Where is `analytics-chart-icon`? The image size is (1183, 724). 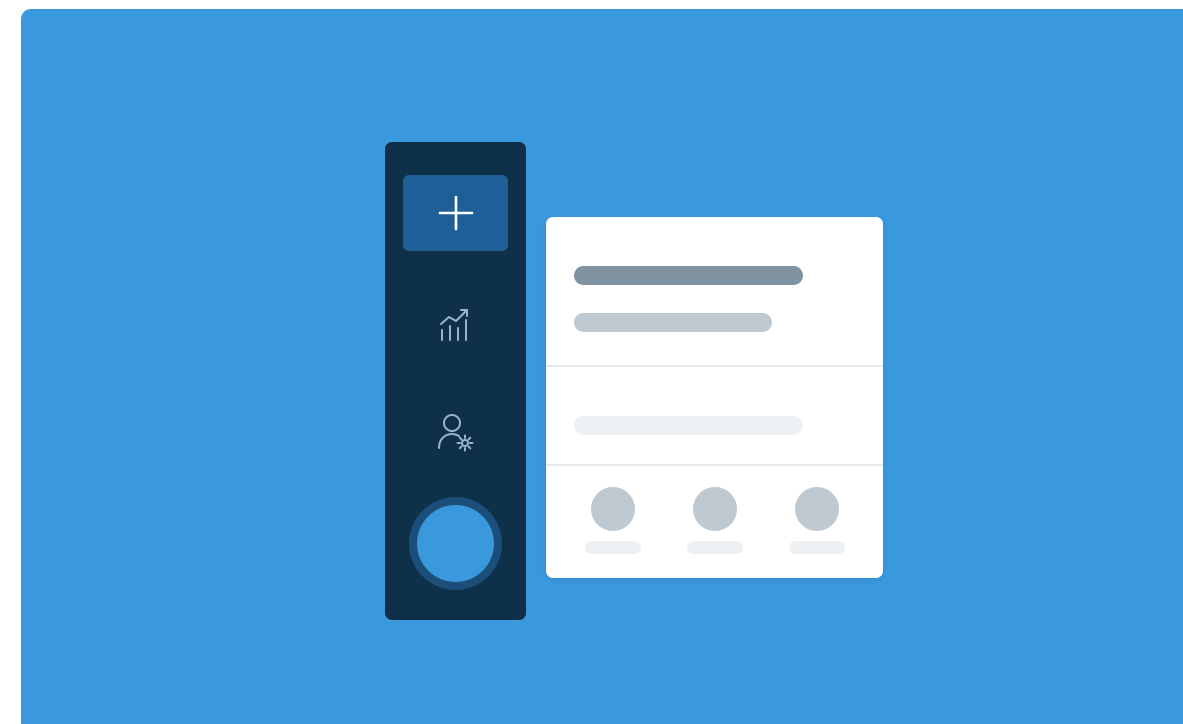 analytics-chart-icon is located at coordinates (453, 325).